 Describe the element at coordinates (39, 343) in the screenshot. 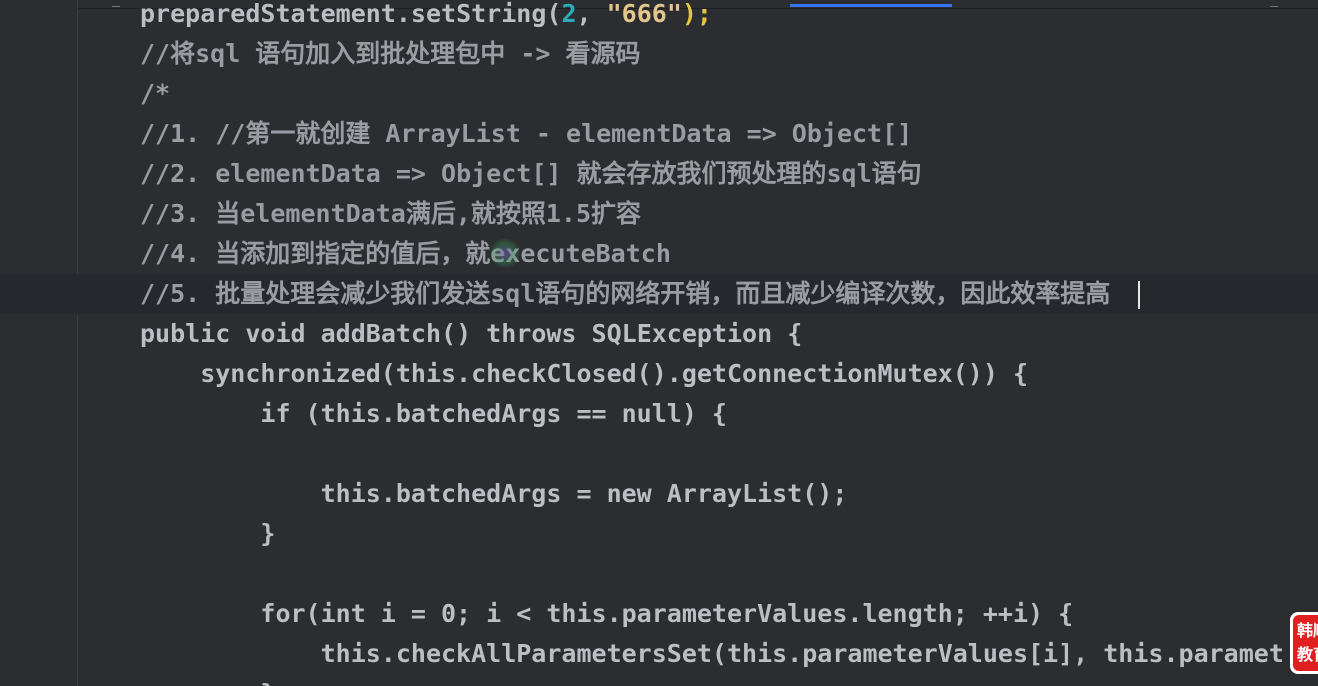

I see `line-number-gutter` at that location.